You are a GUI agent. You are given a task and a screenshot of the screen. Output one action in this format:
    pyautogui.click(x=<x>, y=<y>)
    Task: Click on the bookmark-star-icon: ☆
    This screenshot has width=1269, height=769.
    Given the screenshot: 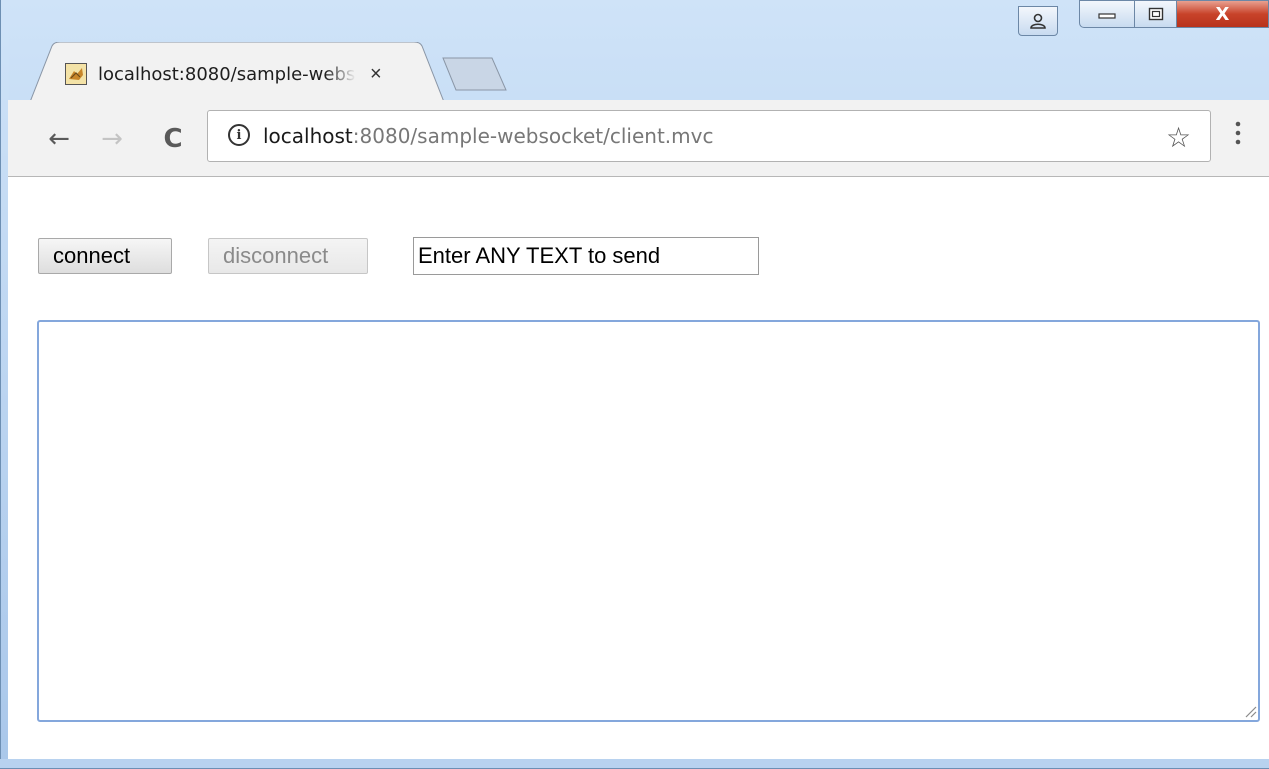 What is the action you would take?
    pyautogui.click(x=1178, y=137)
    